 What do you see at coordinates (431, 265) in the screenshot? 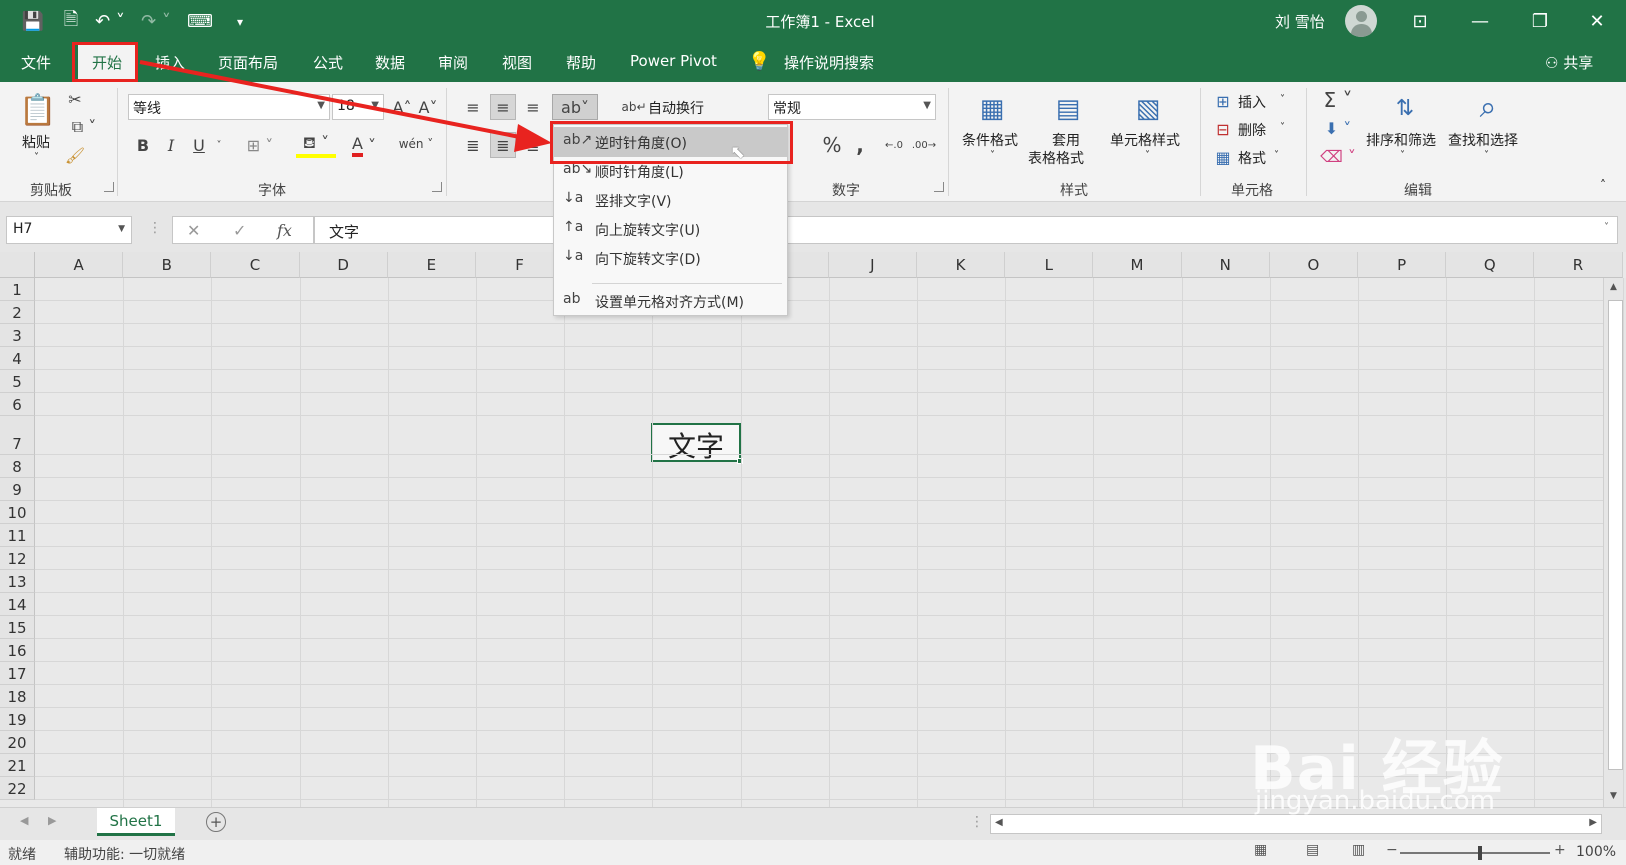
I see `column-header: E` at bounding box center [431, 265].